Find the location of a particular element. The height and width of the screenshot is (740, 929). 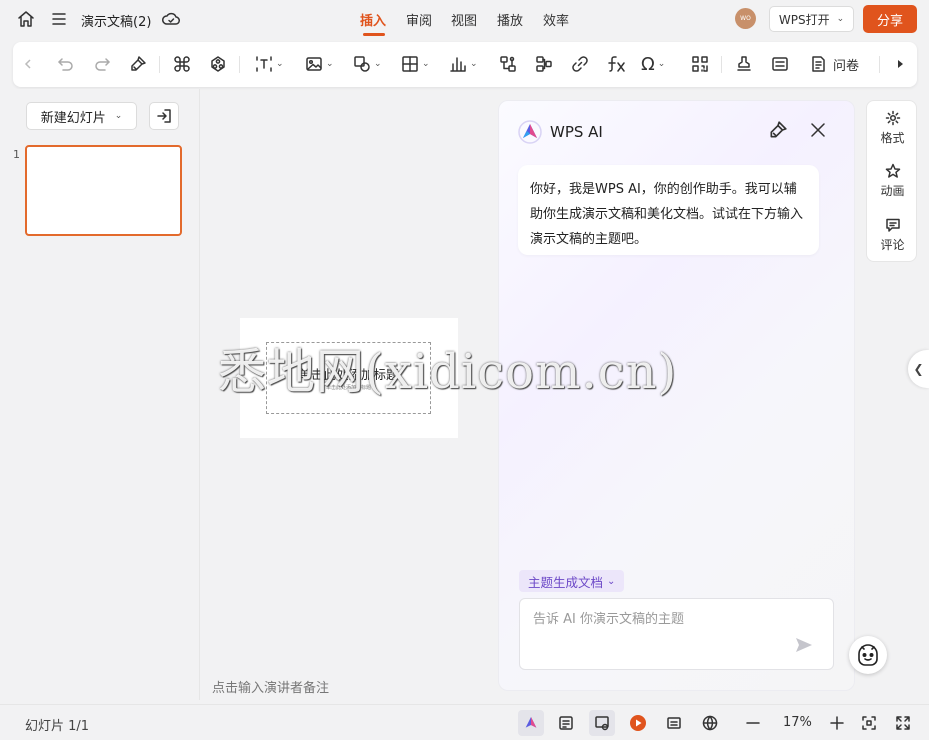

normal-view-icon is located at coordinates (566, 723).